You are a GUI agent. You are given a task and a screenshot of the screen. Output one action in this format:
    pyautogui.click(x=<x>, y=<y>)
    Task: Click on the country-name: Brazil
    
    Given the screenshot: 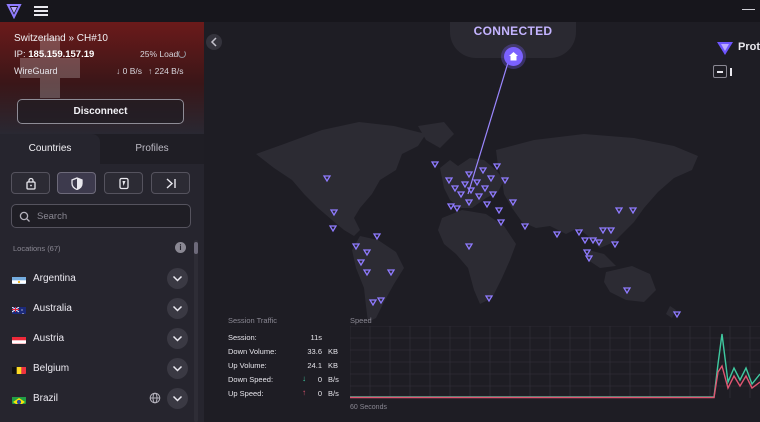 What is the action you would take?
    pyautogui.click(x=46, y=398)
    